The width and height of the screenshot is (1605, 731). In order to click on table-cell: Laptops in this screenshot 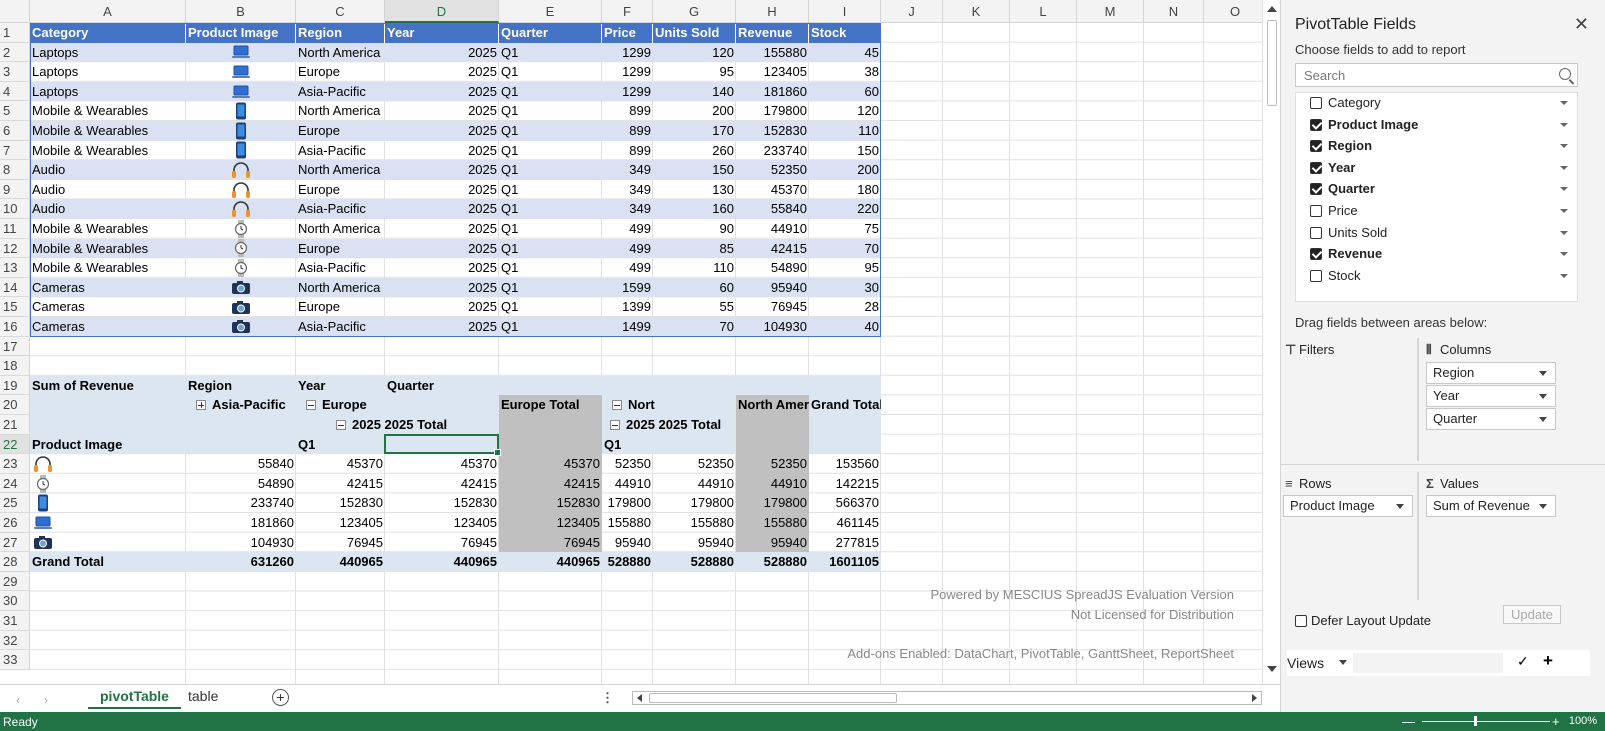, I will do `click(108, 52)`.